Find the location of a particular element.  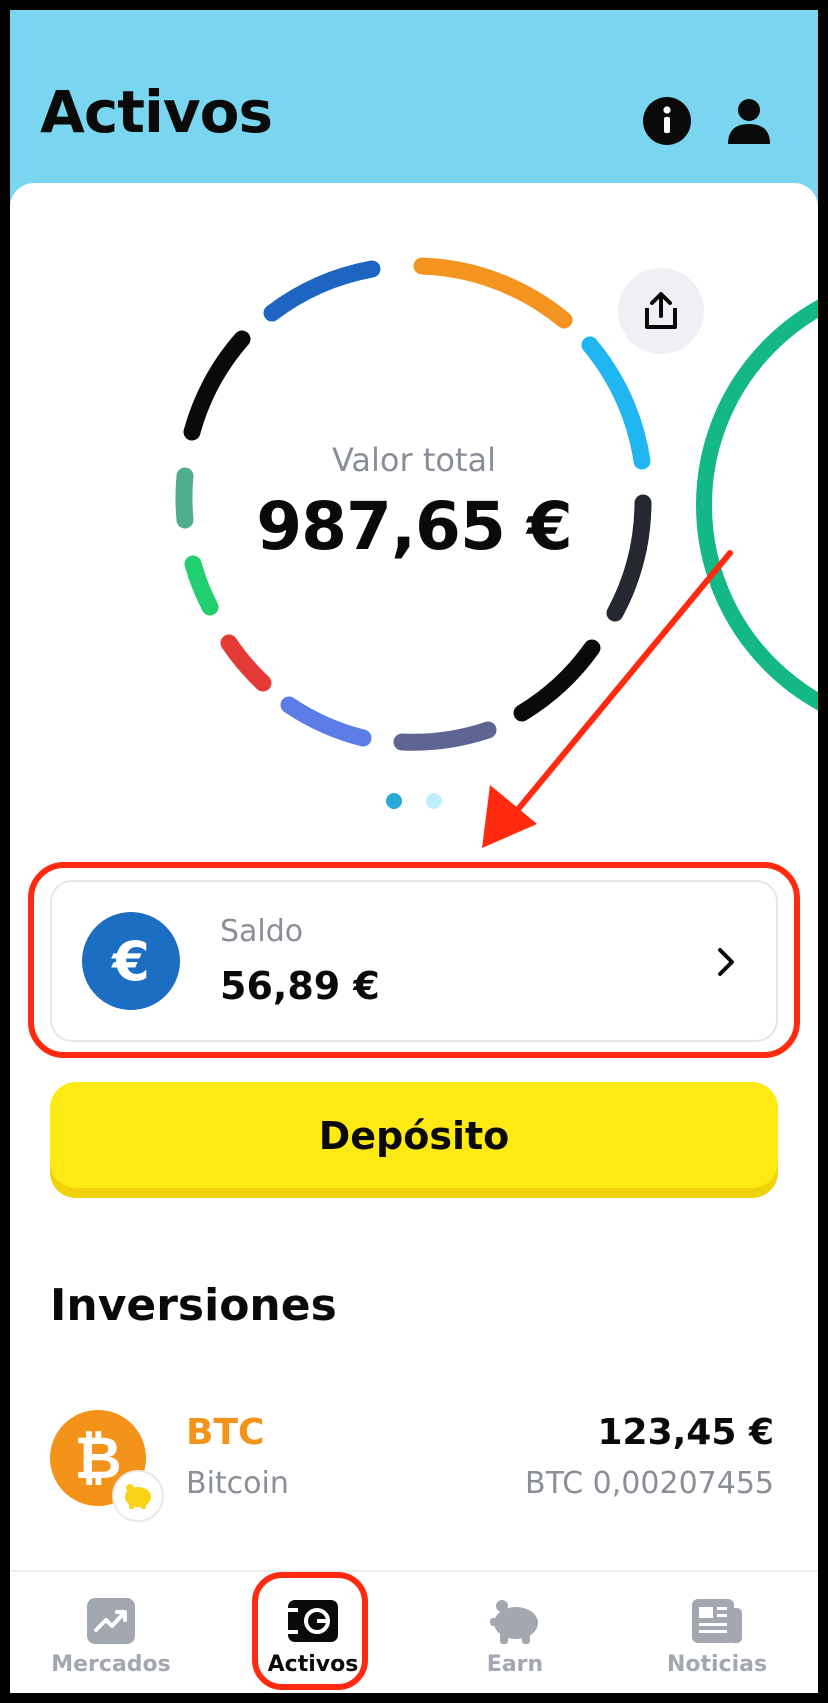

asset-amount: BTC 0,00207455 is located at coordinates (649, 1483).